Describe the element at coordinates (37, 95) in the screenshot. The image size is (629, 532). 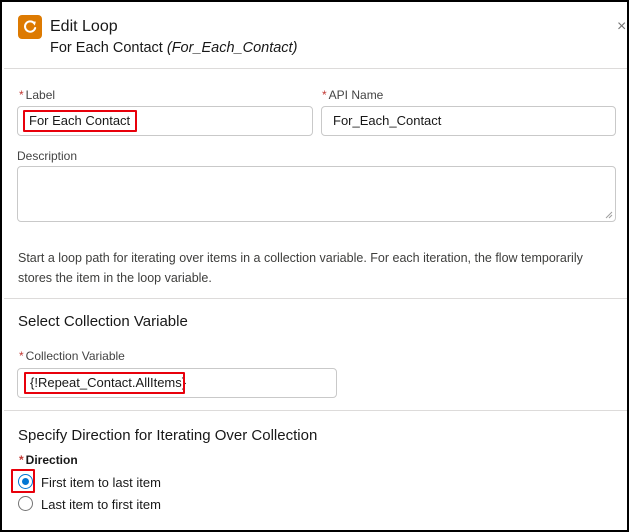
I see `label-field-label: * Label` at that location.